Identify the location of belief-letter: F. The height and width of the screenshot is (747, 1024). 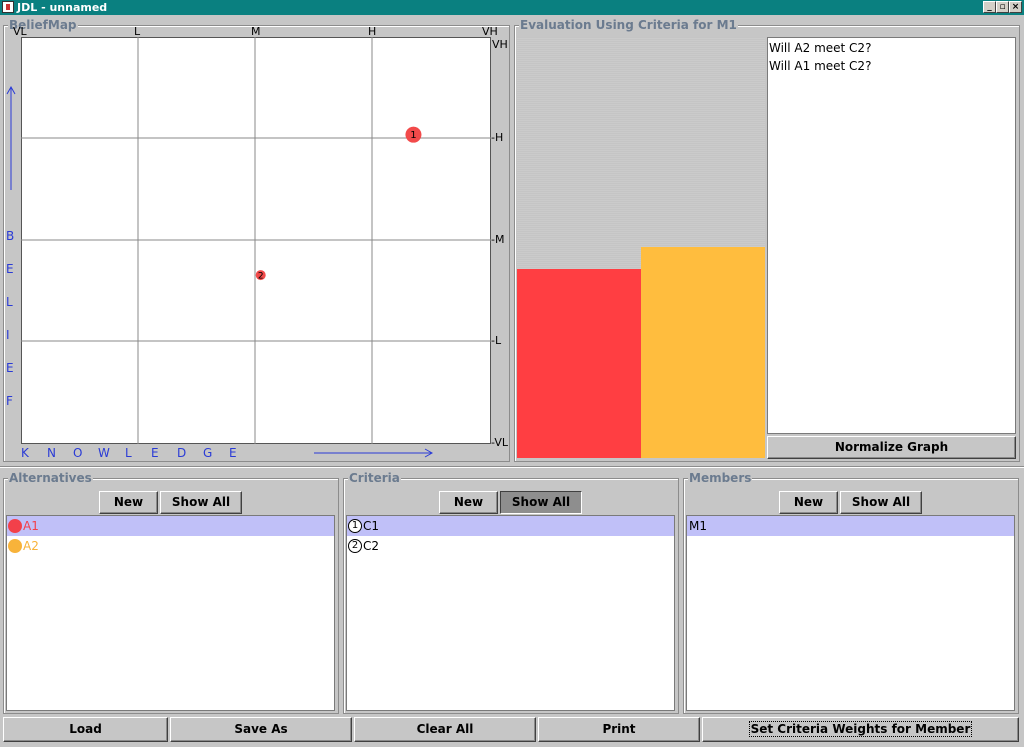
(9, 401).